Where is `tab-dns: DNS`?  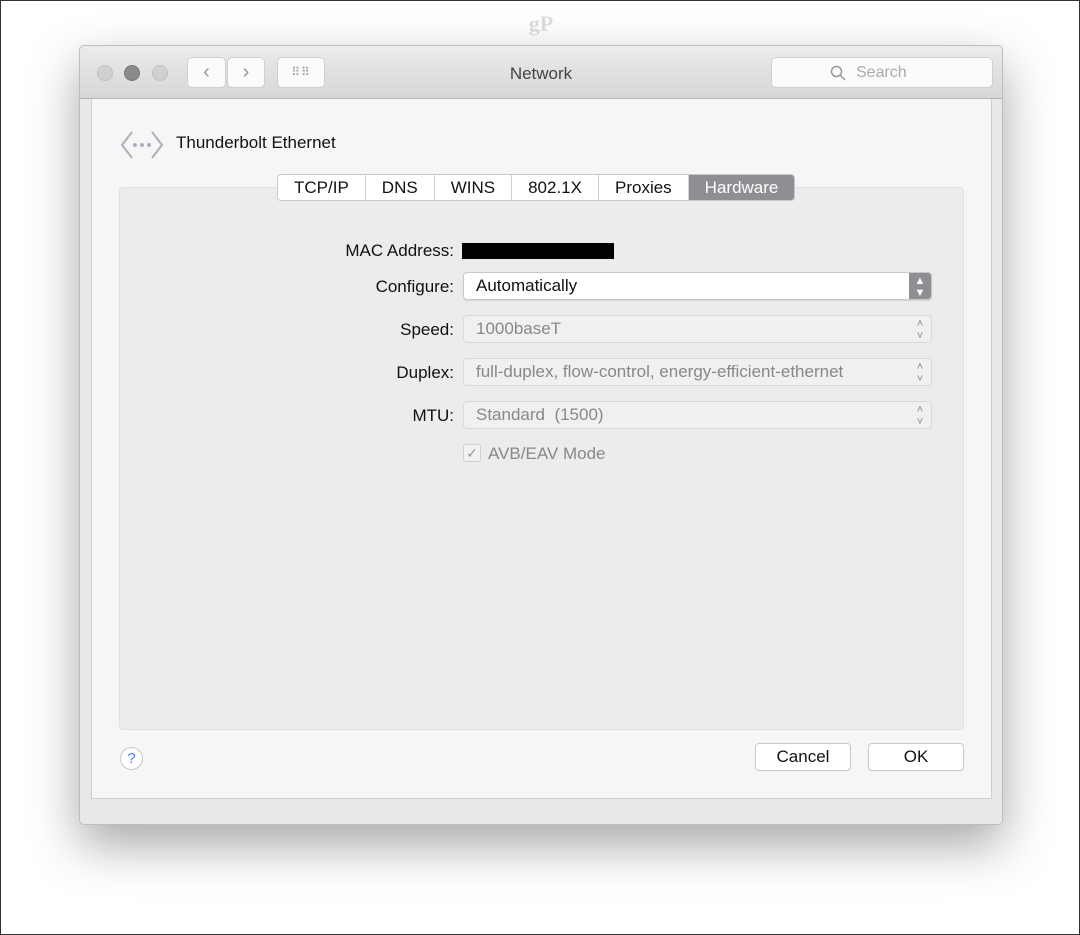 tab-dns: DNS is located at coordinates (400, 187).